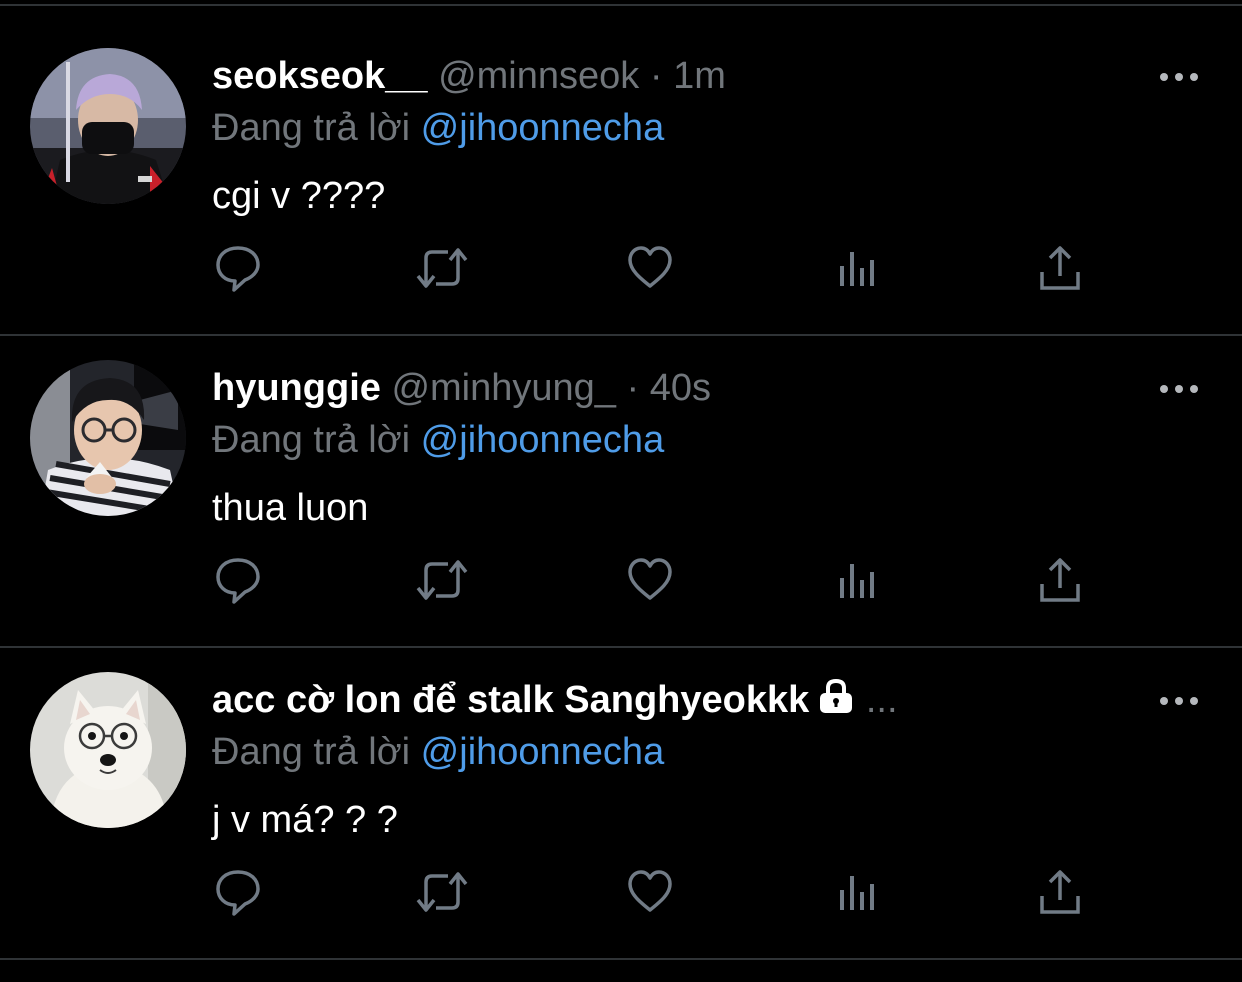 This screenshot has width=1242, height=982. I want to click on avatar-man-glasses, so click(108, 438).